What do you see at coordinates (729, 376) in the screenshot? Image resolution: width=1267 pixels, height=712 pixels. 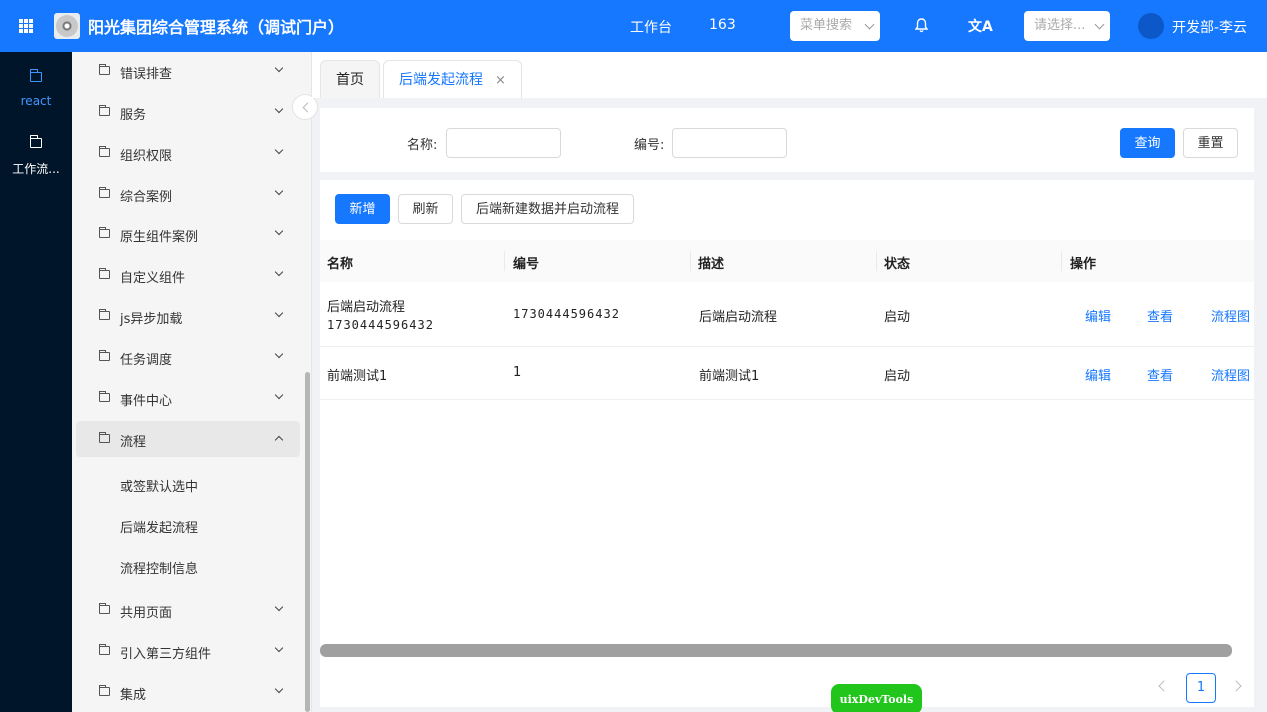 I see `cell-desc: 前端测试1` at bounding box center [729, 376].